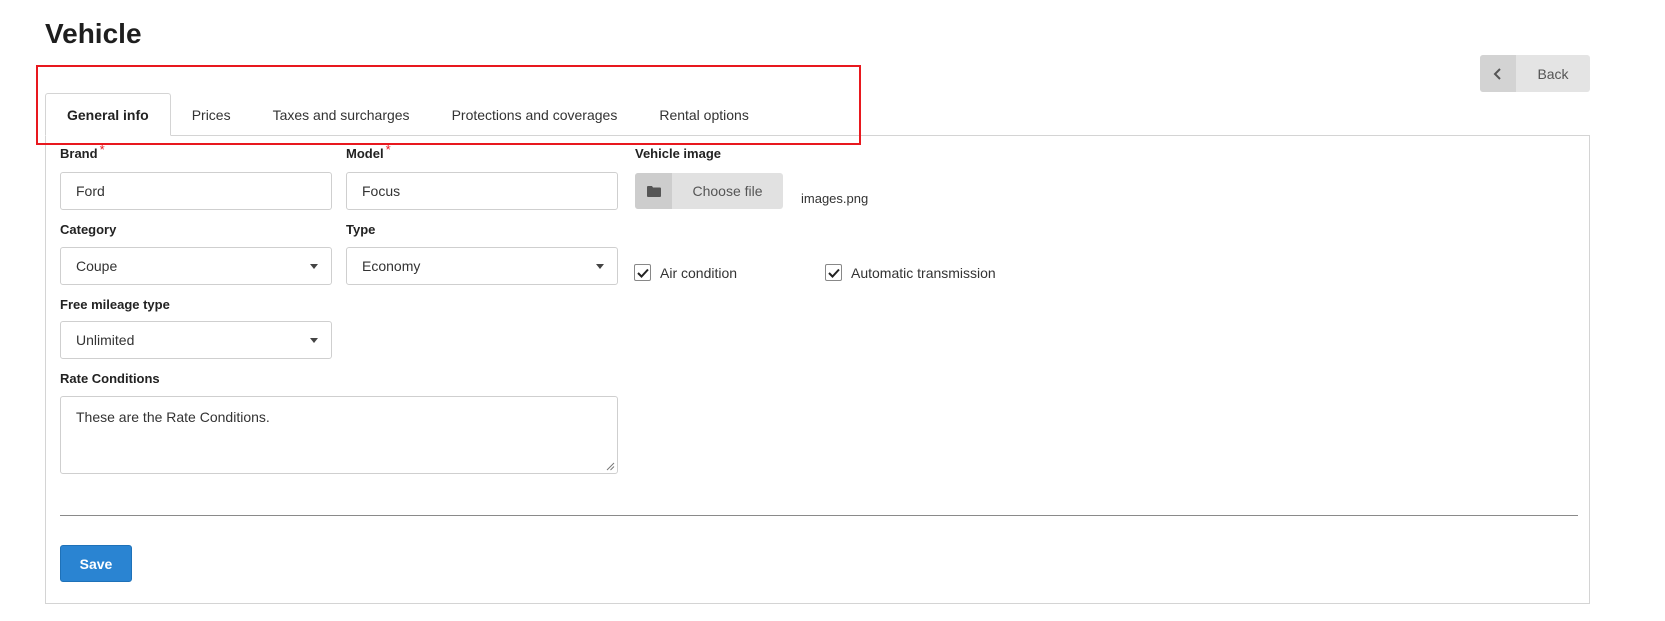  What do you see at coordinates (96, 563) in the screenshot?
I see `save-button: Save` at bounding box center [96, 563].